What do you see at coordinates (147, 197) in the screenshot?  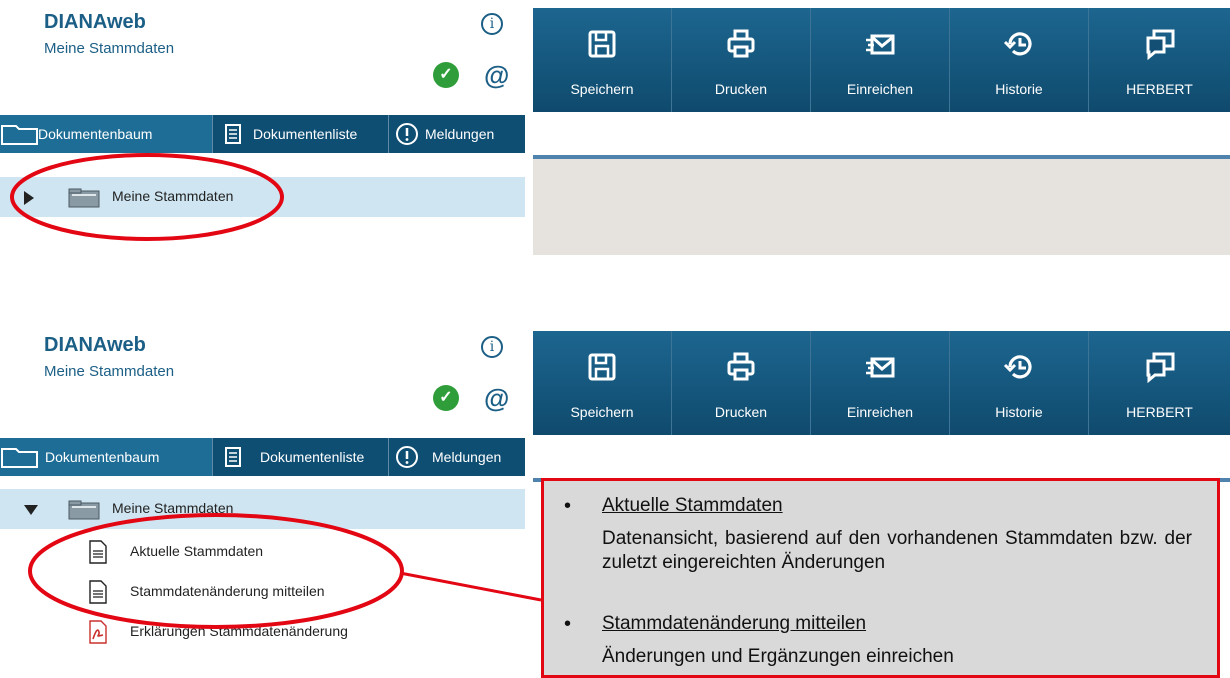 I see `highlight-ellipse-top` at bounding box center [147, 197].